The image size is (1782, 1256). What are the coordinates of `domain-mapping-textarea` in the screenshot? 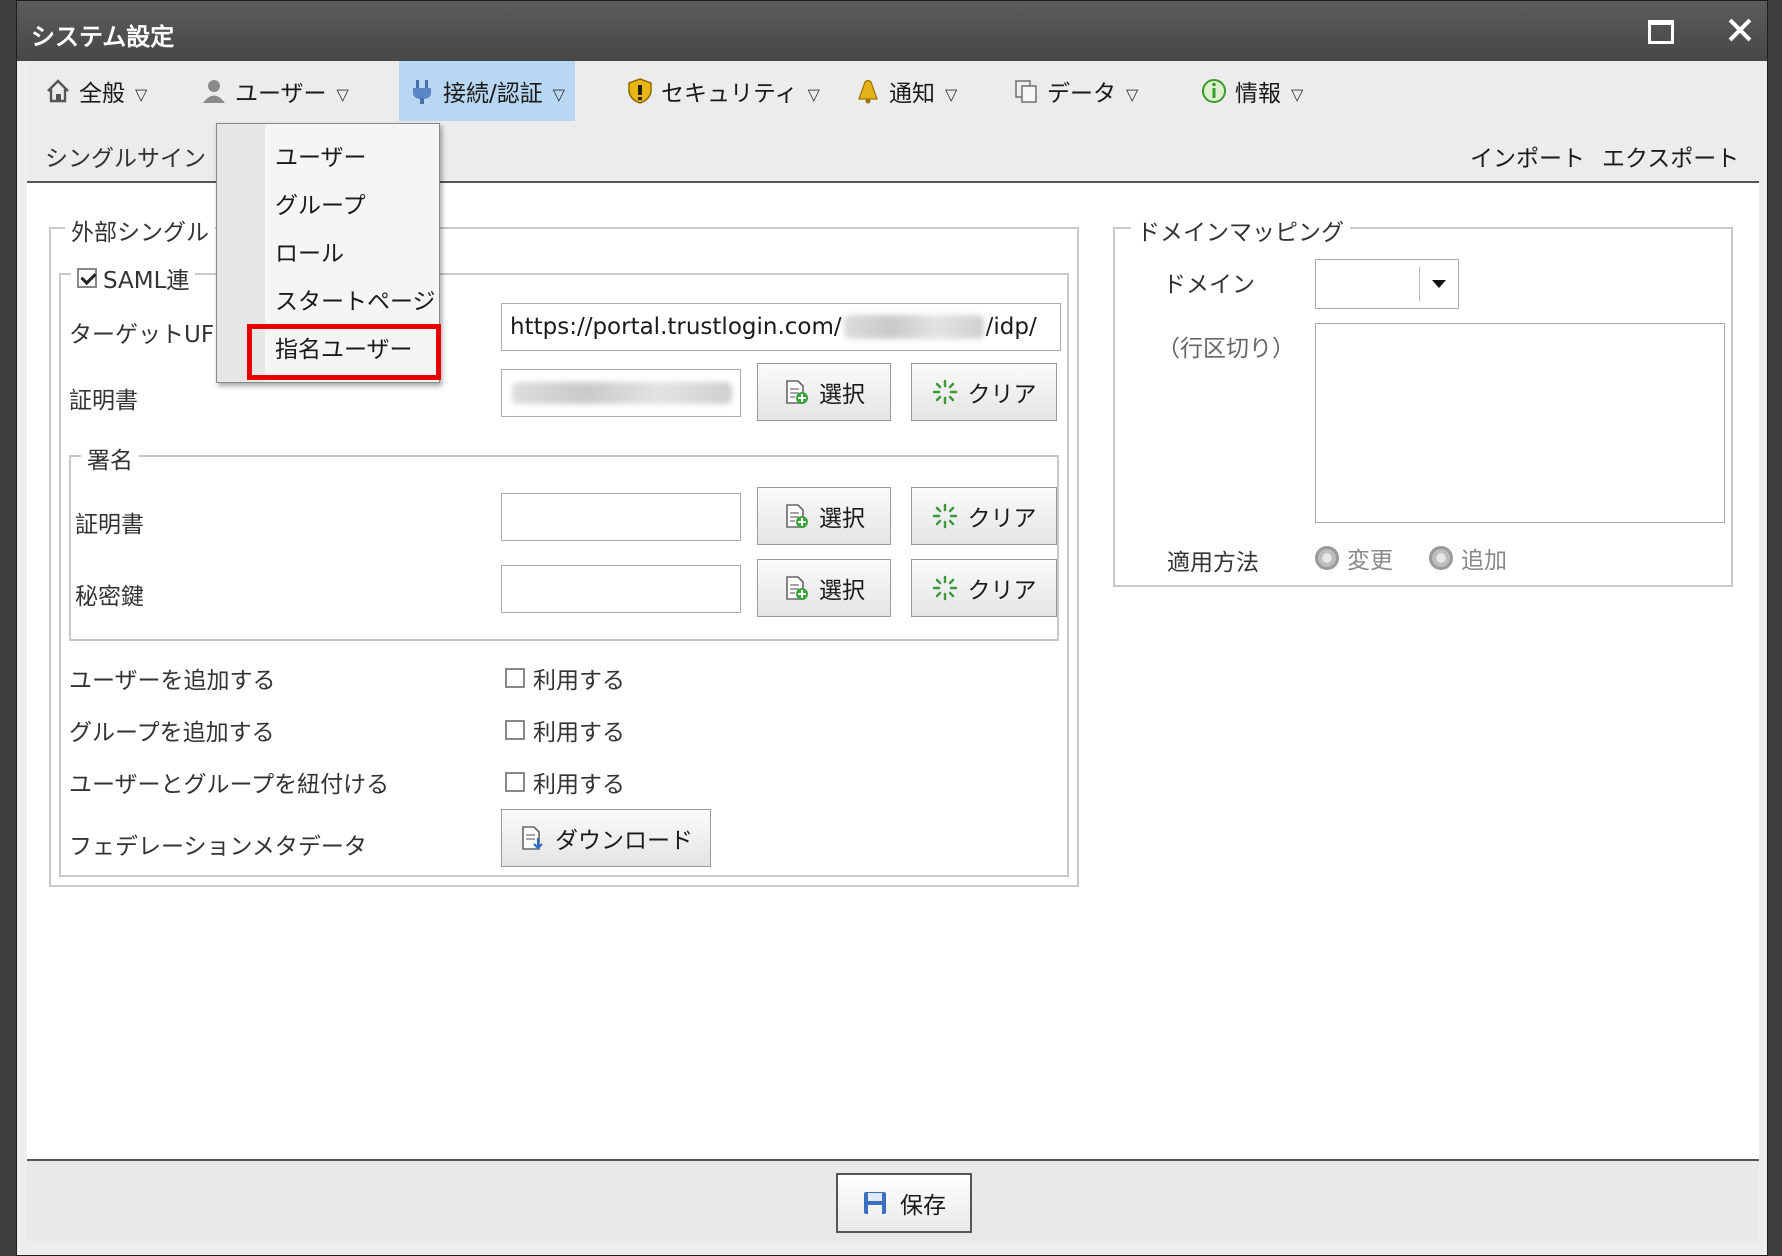 It's located at (1520, 423).